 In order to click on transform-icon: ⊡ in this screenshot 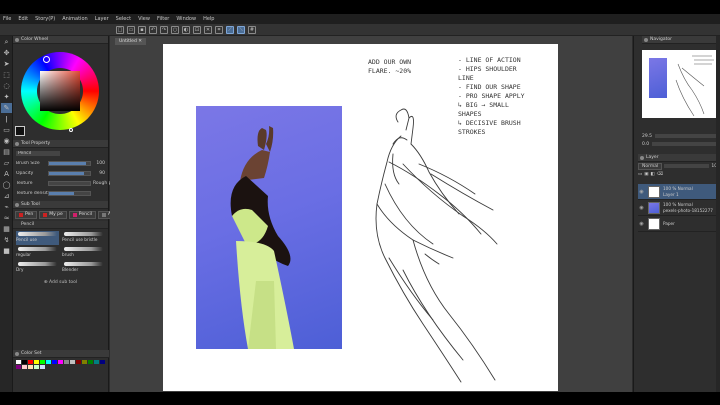, I will do `click(197, 29)`.